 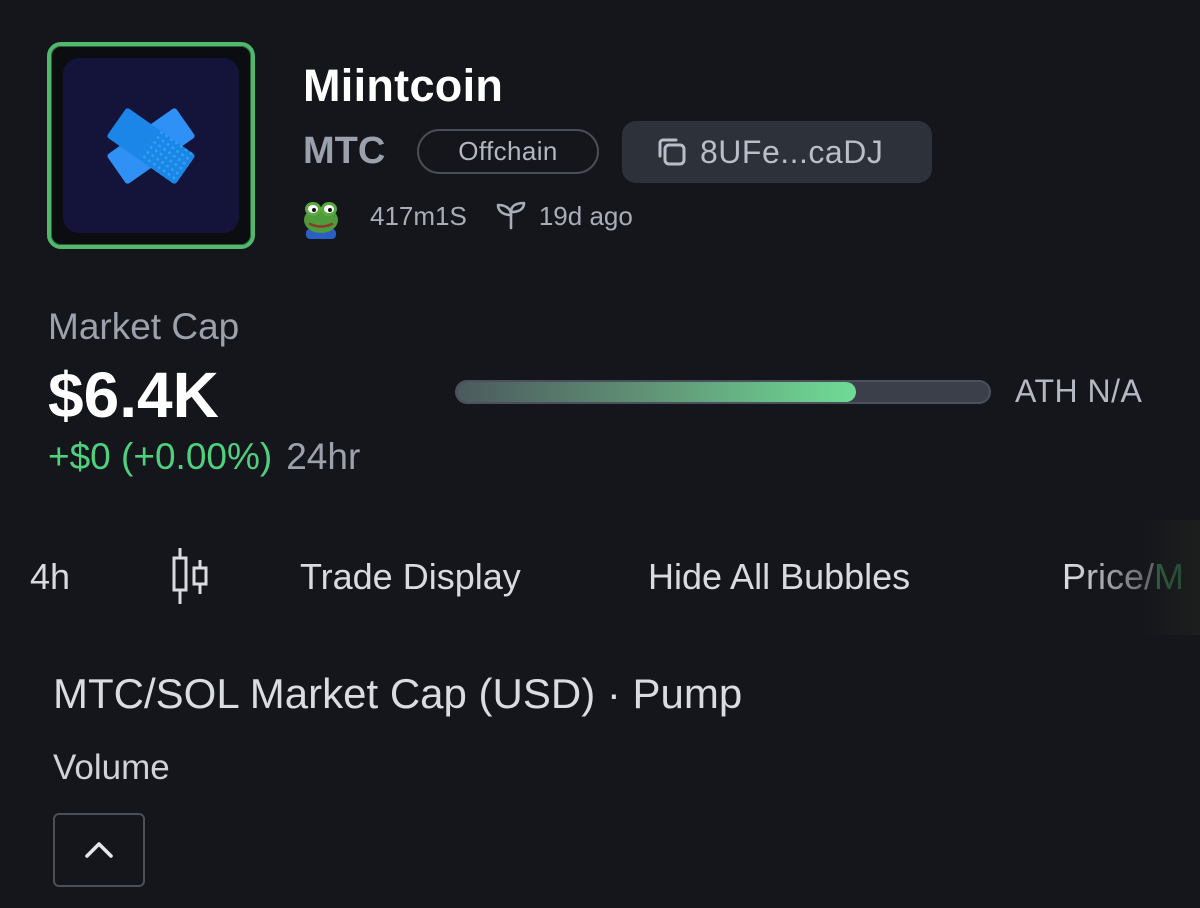 I want to click on copy-address-button: 8UFe...caDJ, so click(x=777, y=152).